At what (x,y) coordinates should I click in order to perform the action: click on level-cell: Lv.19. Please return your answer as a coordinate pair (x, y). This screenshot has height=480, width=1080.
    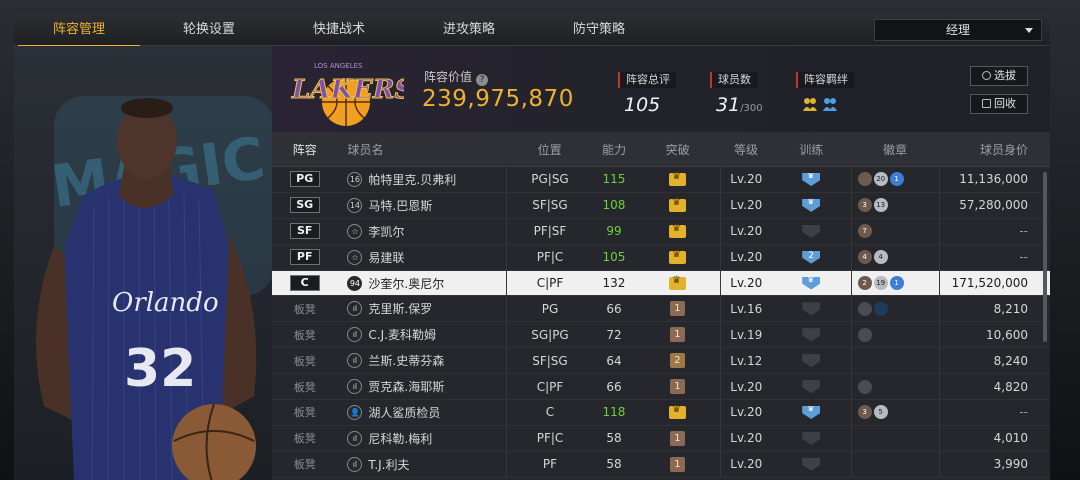
    Looking at the image, I should click on (745, 335).